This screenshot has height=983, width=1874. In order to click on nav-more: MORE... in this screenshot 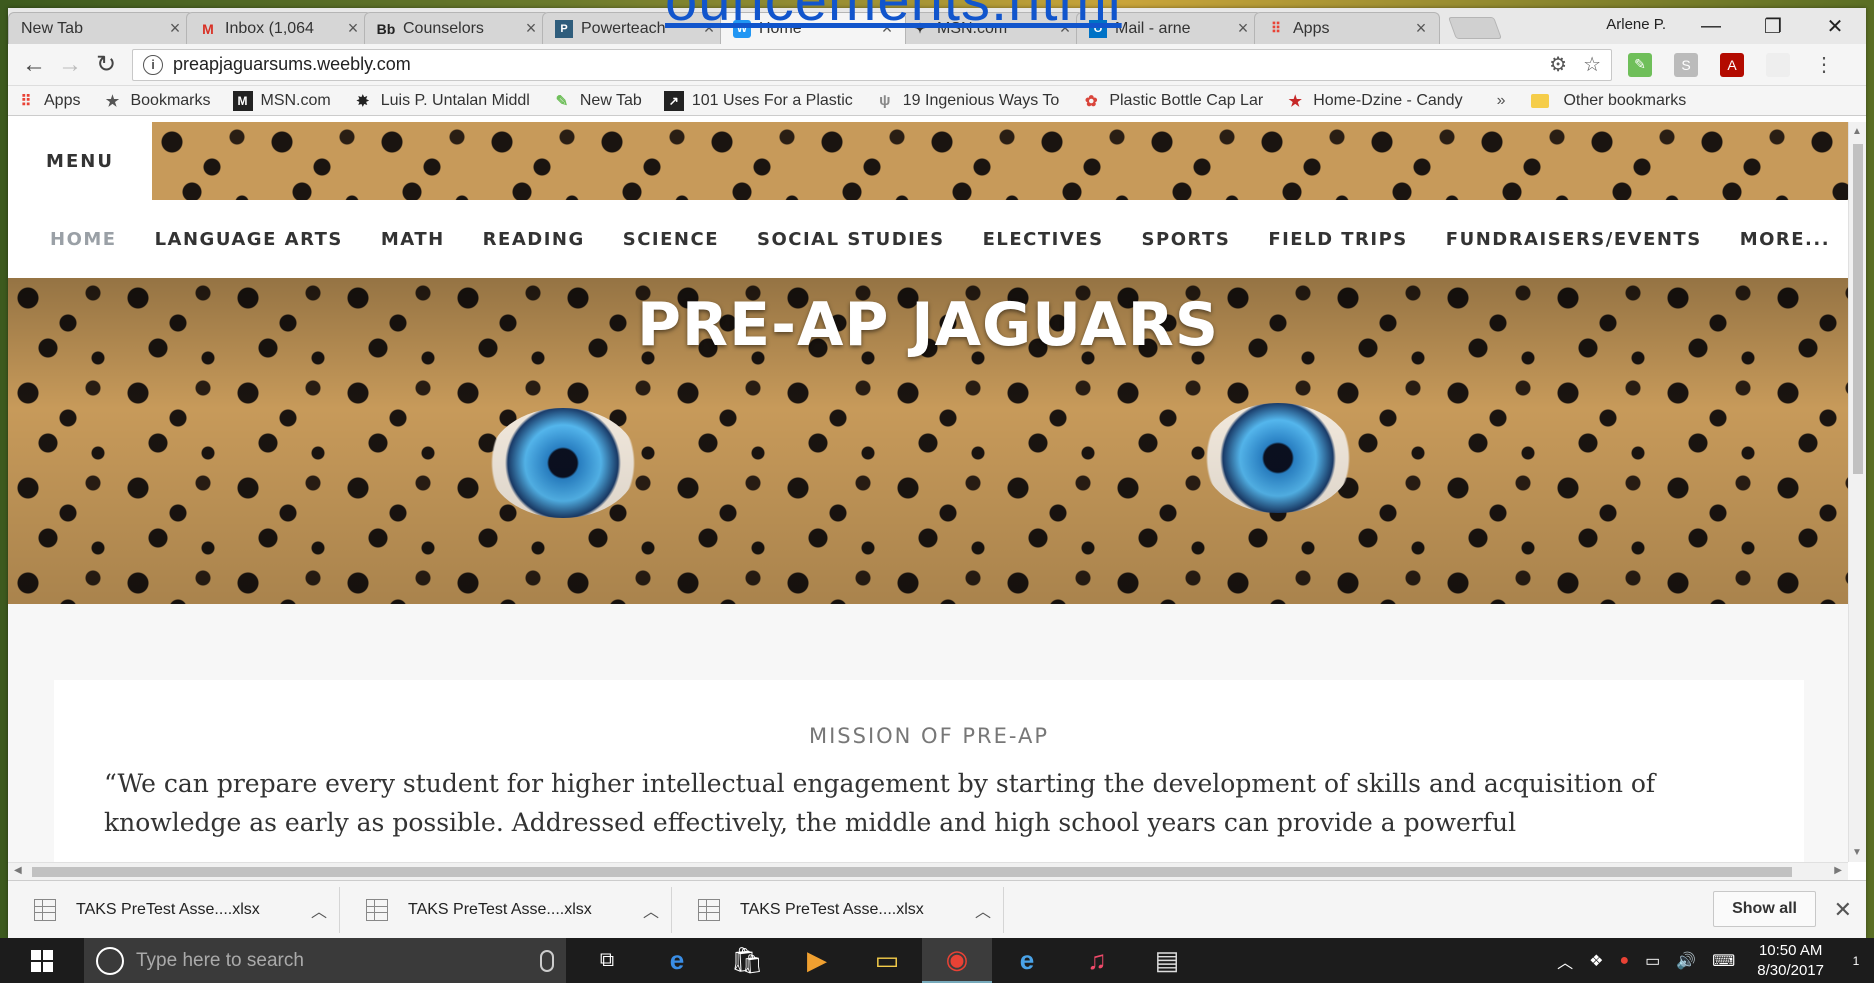, I will do `click(1785, 239)`.